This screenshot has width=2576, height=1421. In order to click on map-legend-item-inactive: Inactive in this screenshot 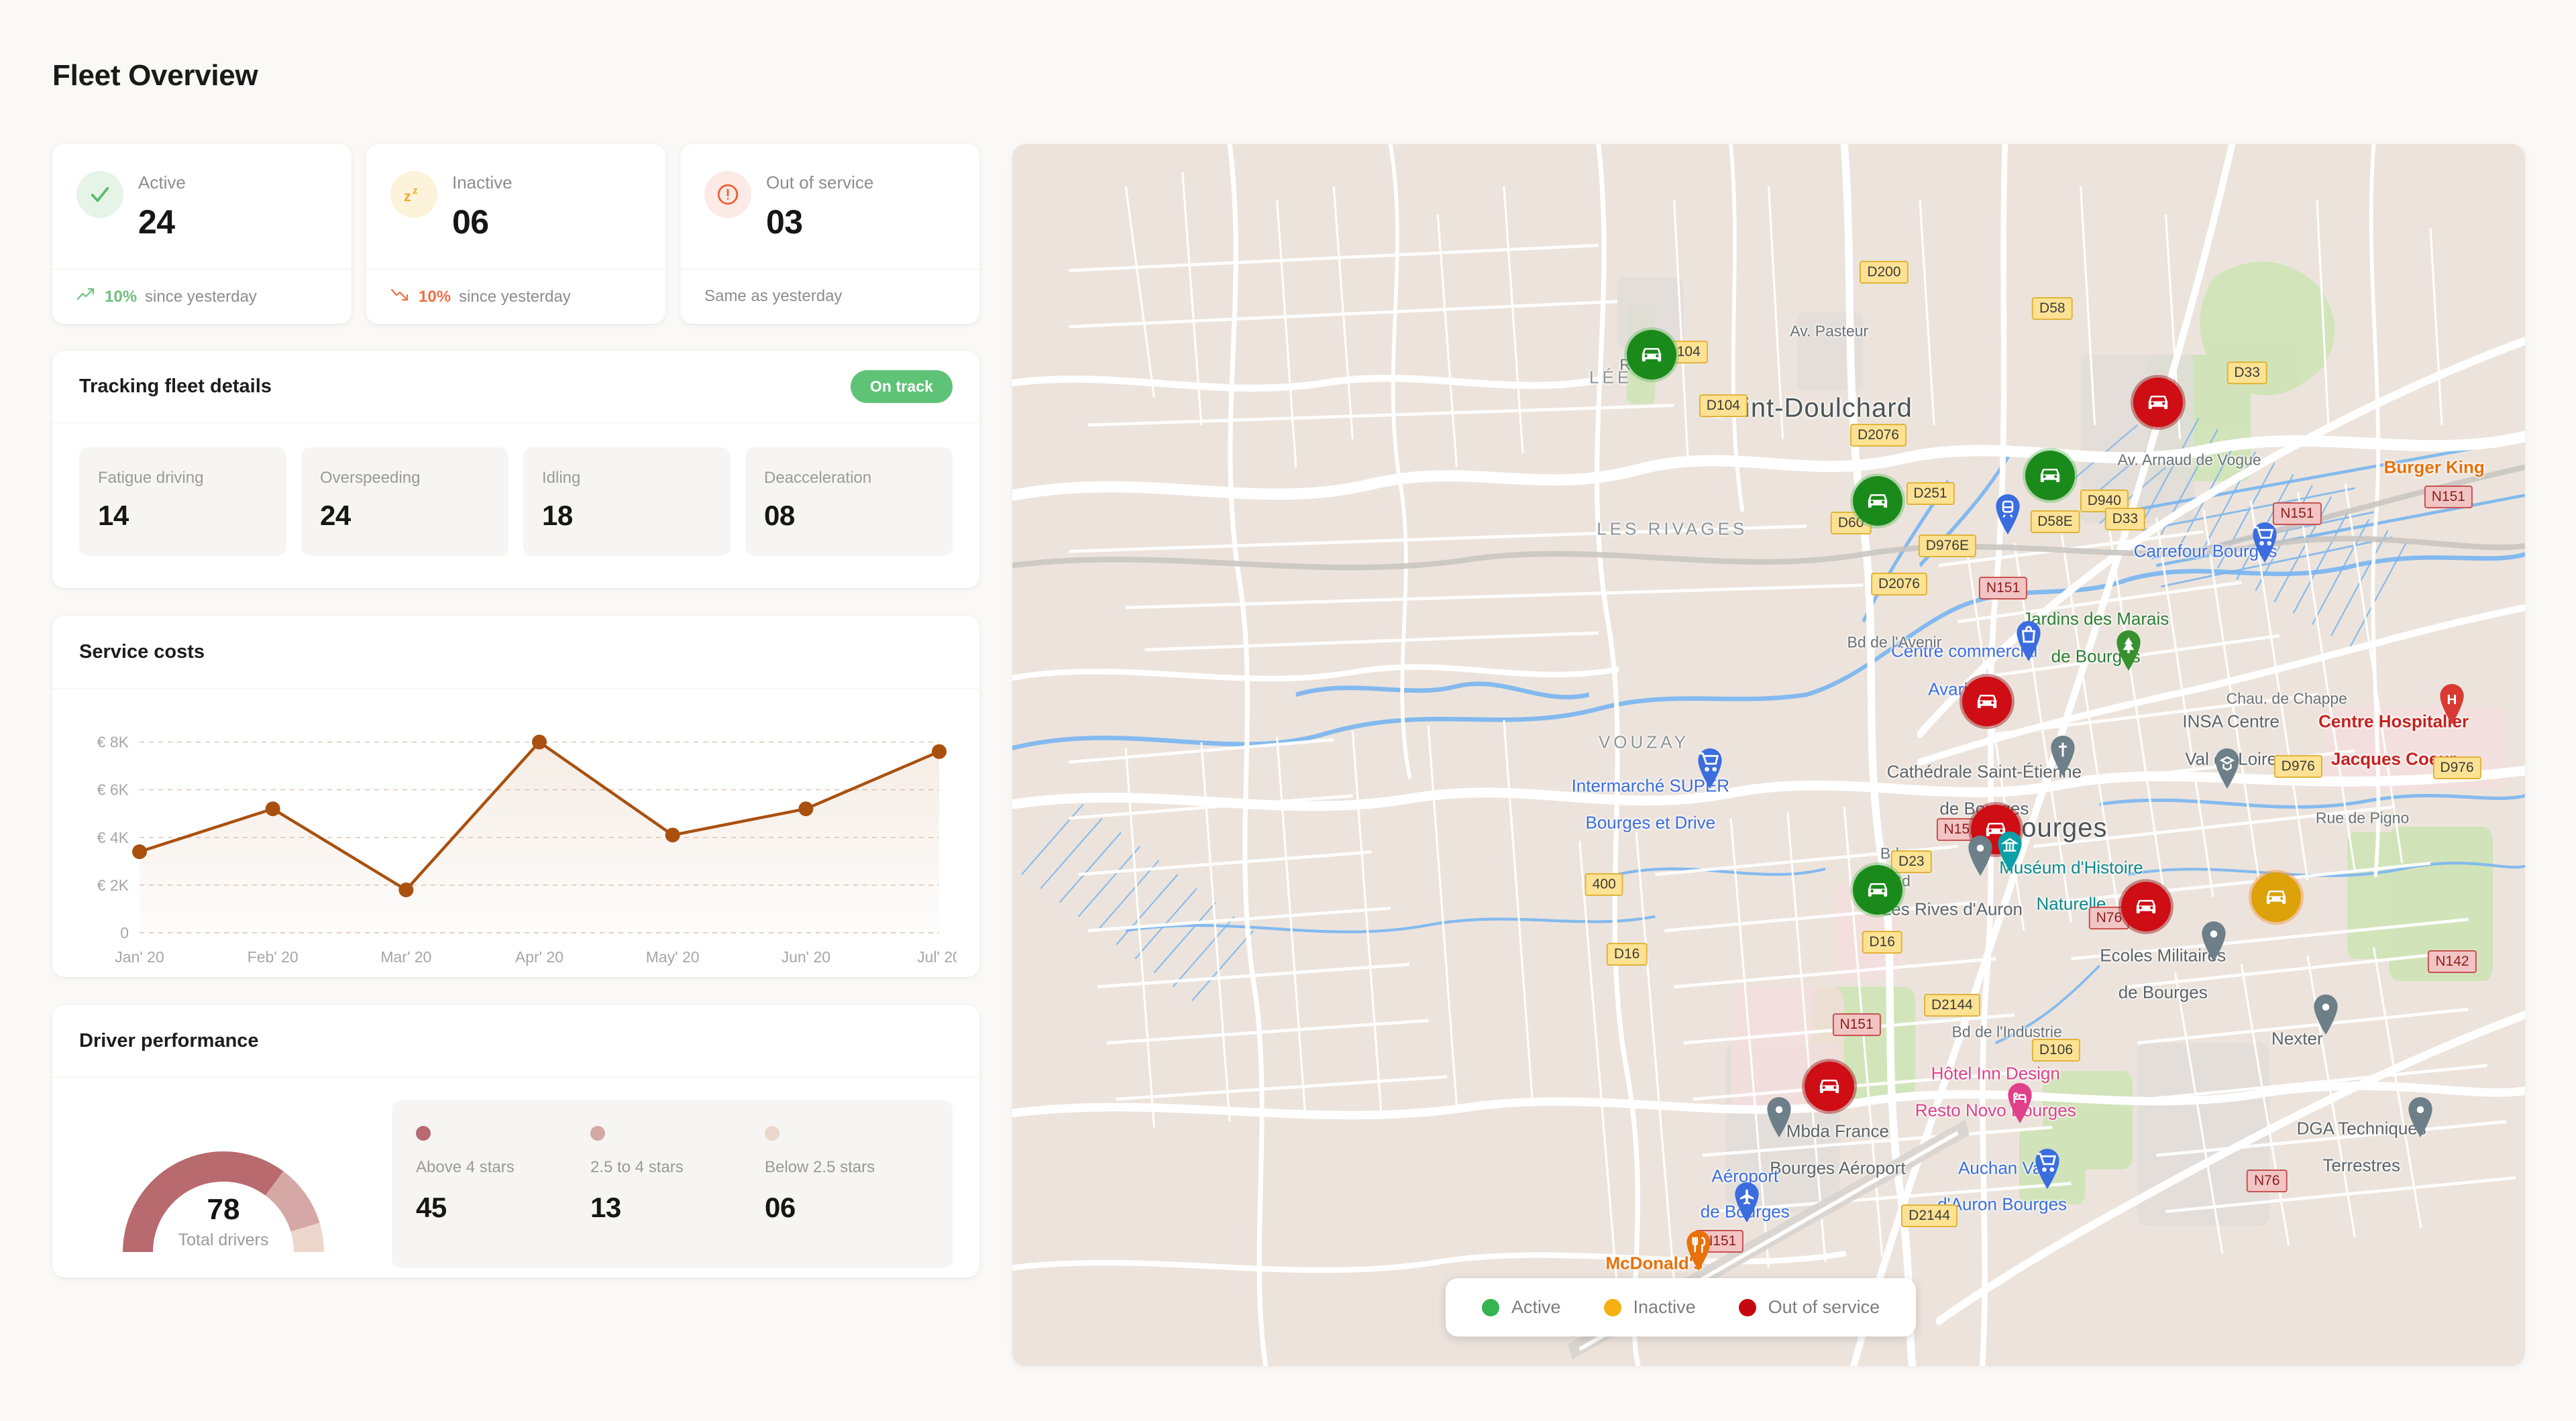, I will do `click(1649, 1308)`.